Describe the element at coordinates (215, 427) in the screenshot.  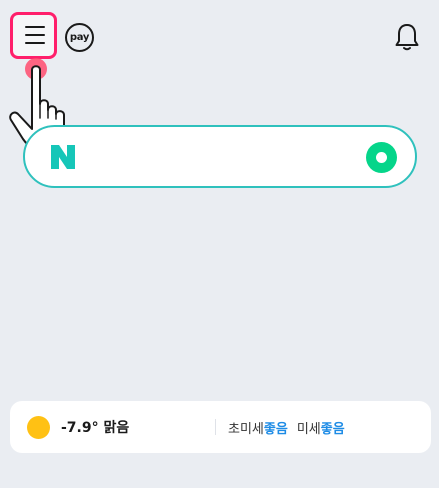
I see `divider` at that location.